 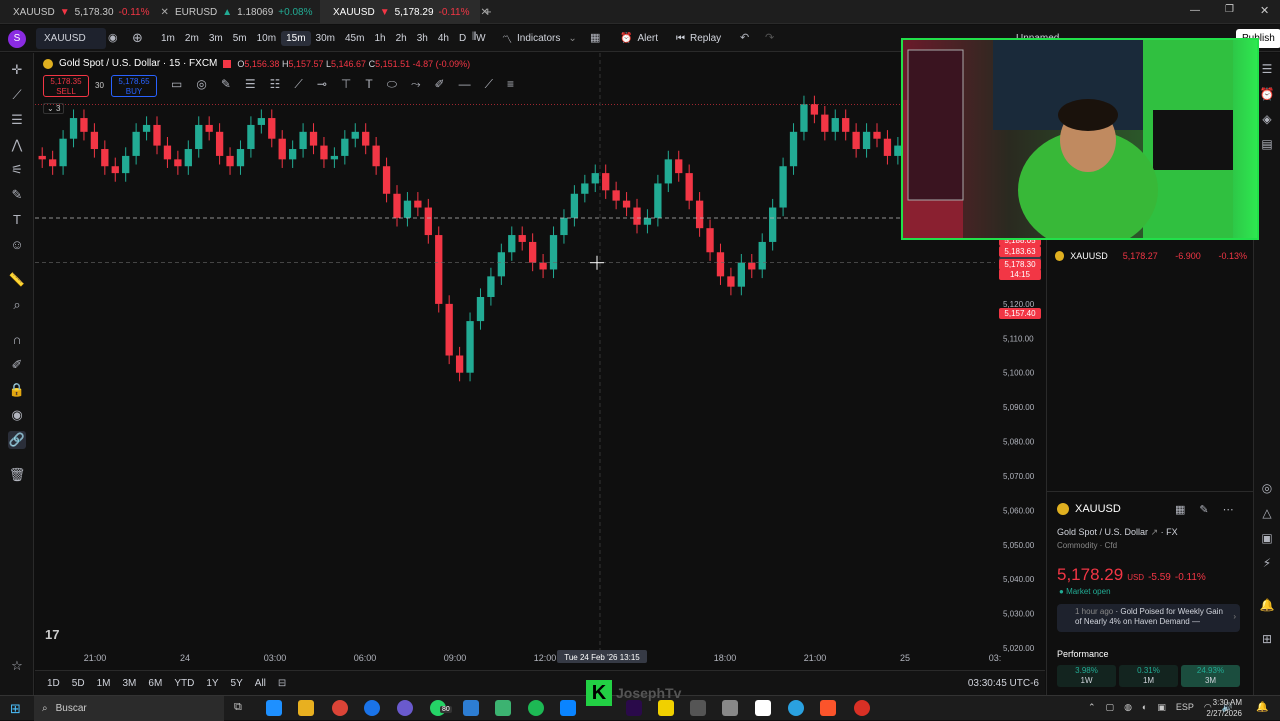 What do you see at coordinates (274, 708) in the screenshot?
I see `copilot-icon` at bounding box center [274, 708].